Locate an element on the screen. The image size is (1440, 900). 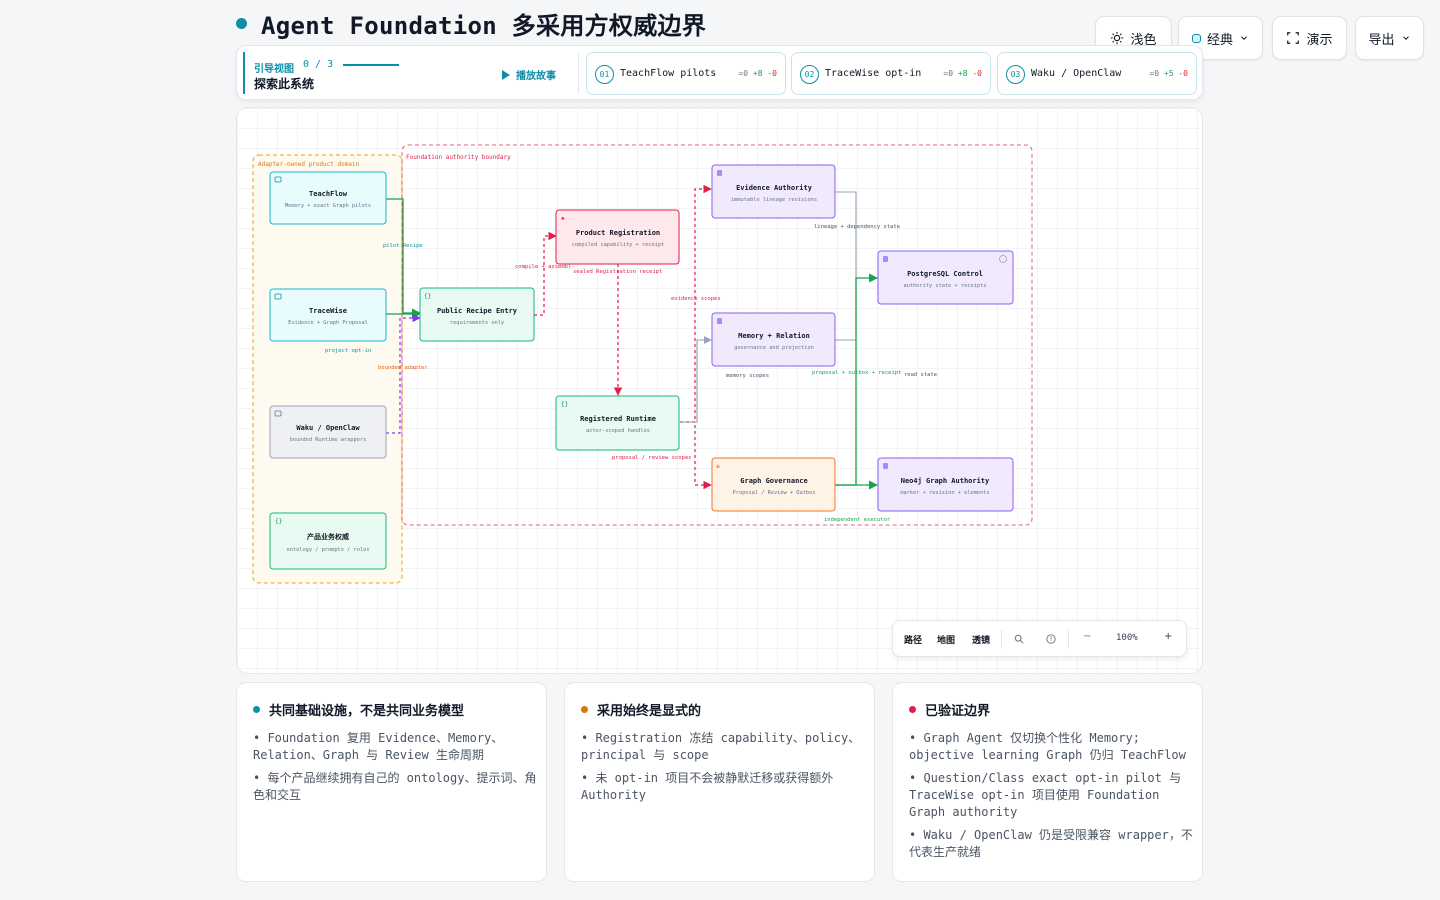
style-label: 经典 is located at coordinates (1219, 40).